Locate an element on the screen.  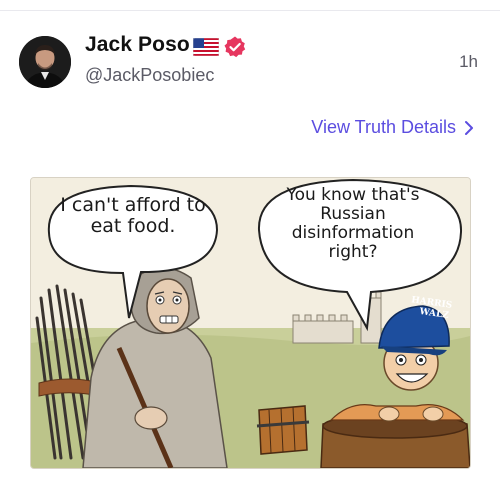
chevron-right-icon is located at coordinates (469, 127).